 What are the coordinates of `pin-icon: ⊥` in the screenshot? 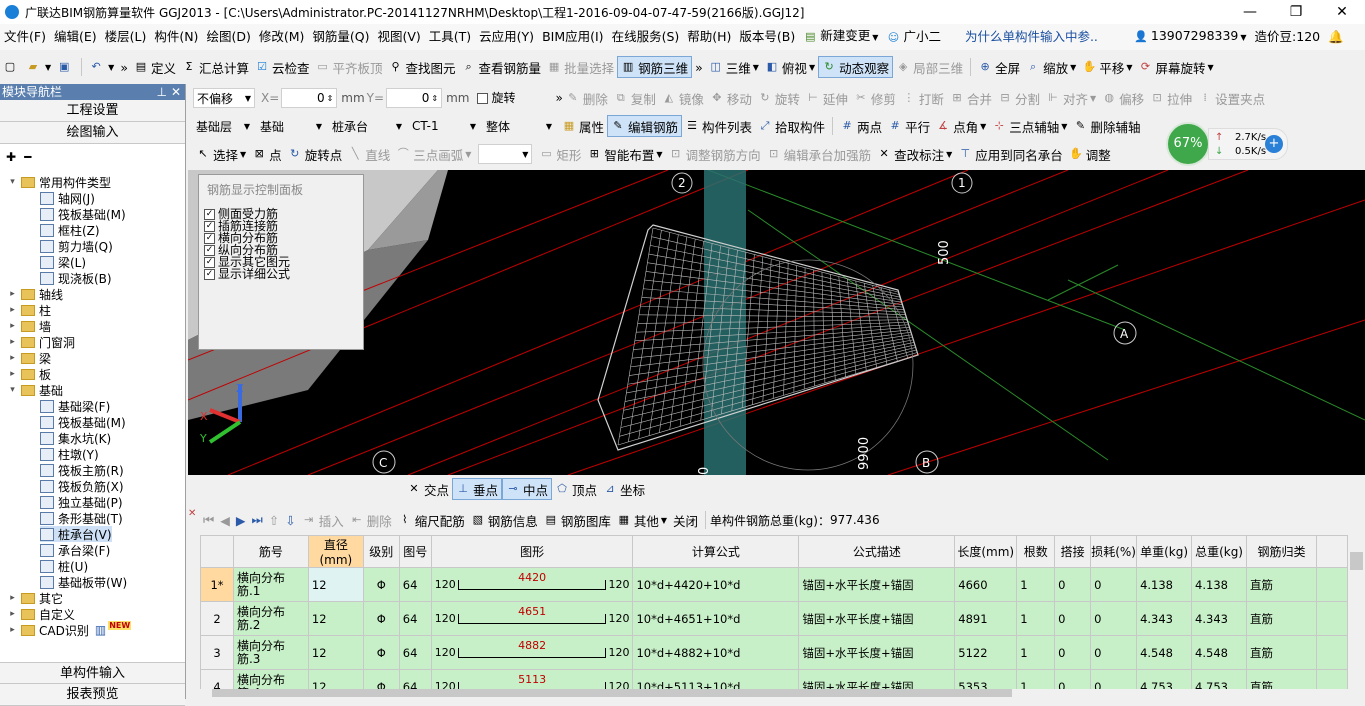 It's located at (162, 92).